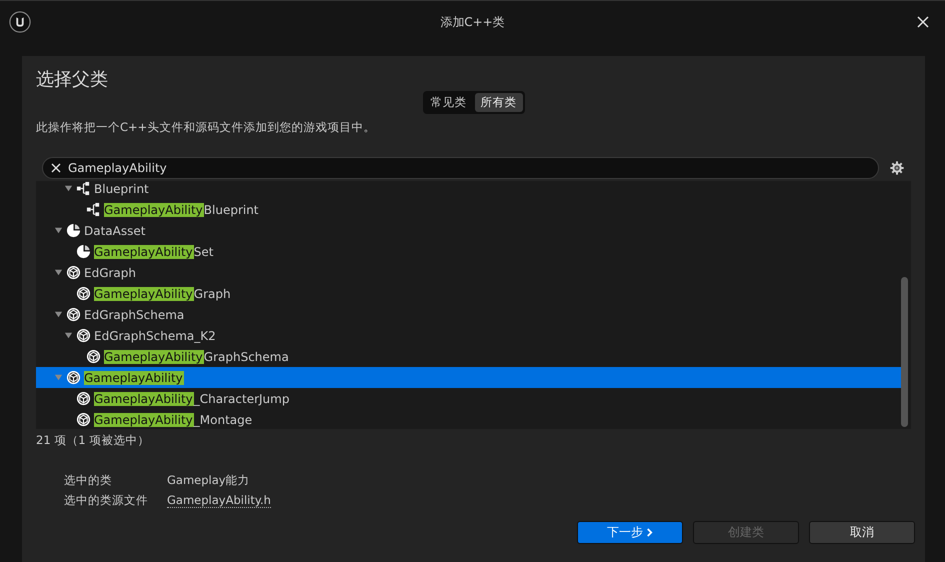 Image resolution: width=945 pixels, height=562 pixels. I want to click on tree-item-label: DataAsset, so click(115, 231).